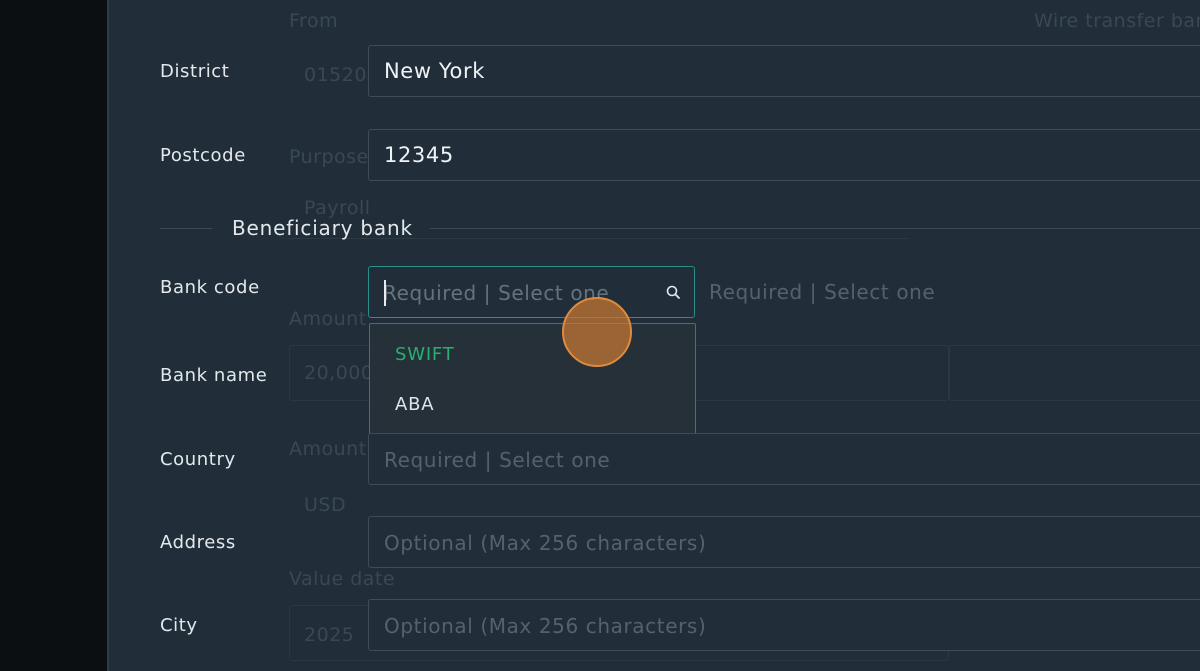 The height and width of the screenshot is (671, 1200). Describe the element at coordinates (329, 635) in the screenshot. I see `ghost-date-value: 2025` at that location.